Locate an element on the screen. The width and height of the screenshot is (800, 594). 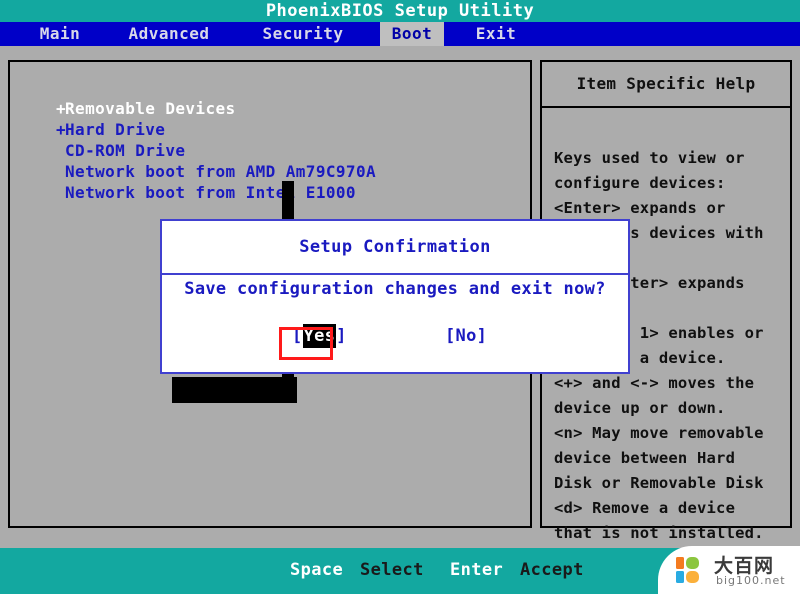
key-hint-space: Space is located at coordinates (317, 570).